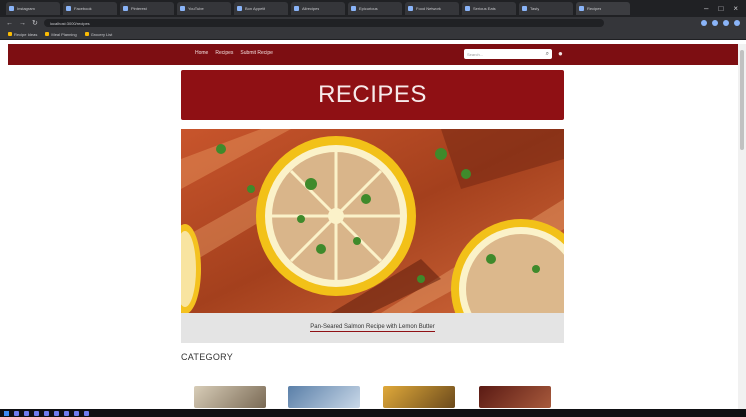  What do you see at coordinates (6, 413) in the screenshot?
I see `start-icon` at bounding box center [6, 413].